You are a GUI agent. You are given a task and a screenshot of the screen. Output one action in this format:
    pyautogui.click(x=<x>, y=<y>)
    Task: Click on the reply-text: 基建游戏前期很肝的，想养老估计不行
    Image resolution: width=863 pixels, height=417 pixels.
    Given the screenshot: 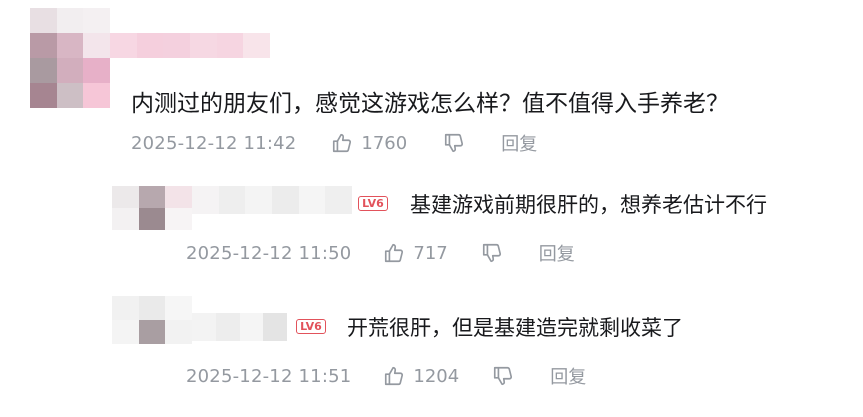 What is the action you would take?
    pyautogui.click(x=588, y=205)
    